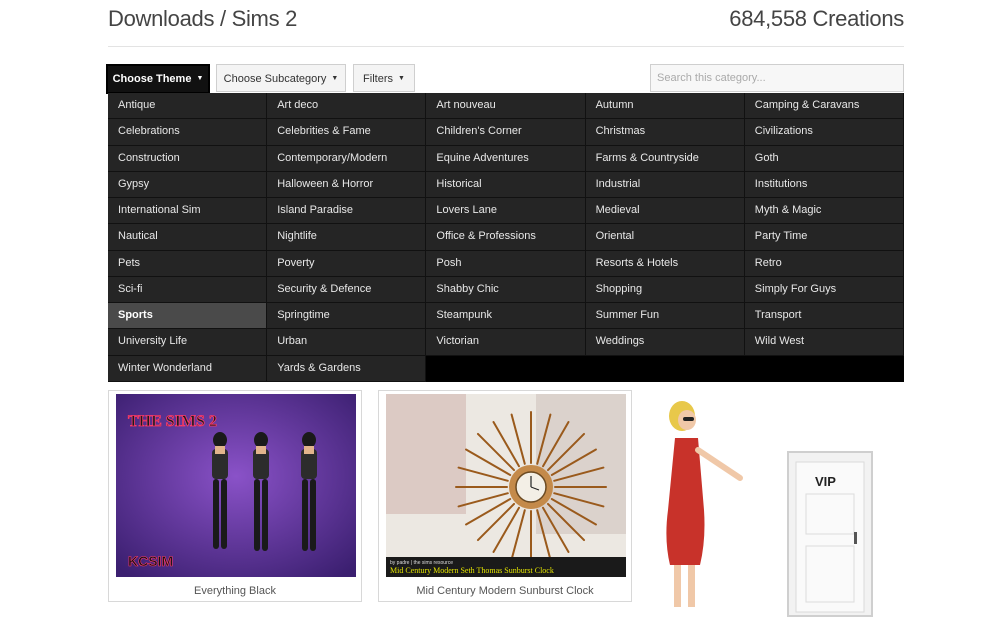  What do you see at coordinates (275, 79) in the screenshot?
I see `choose-subcategory-label: Choose Subcategory` at bounding box center [275, 79].